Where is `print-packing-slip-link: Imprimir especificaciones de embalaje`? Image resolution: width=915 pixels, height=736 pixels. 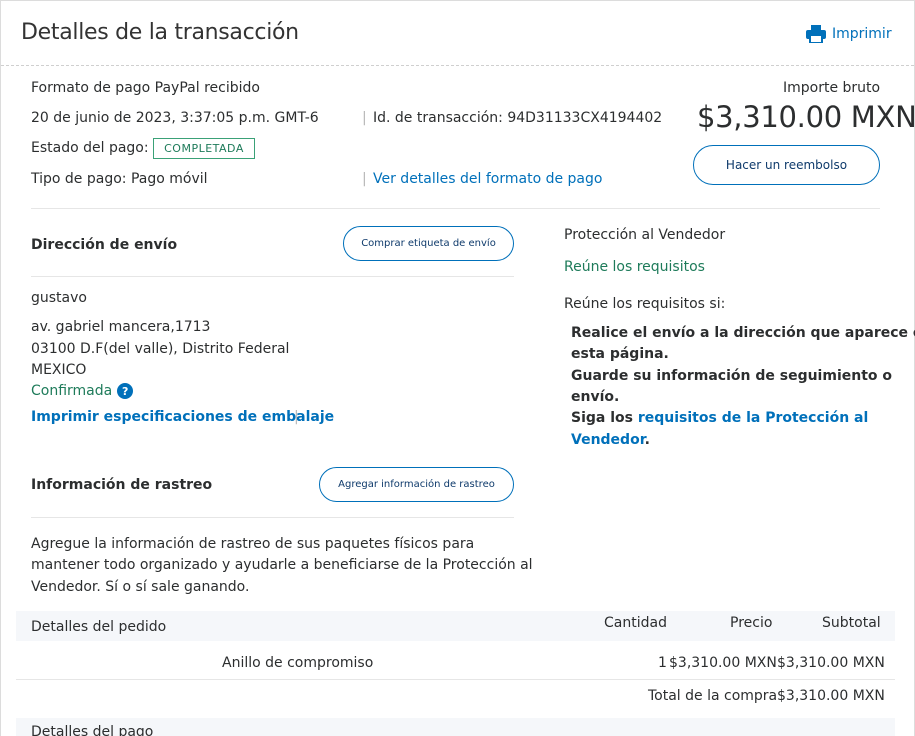 print-packing-slip-link: Imprimir especificaciones de embalaje is located at coordinates (182, 417).